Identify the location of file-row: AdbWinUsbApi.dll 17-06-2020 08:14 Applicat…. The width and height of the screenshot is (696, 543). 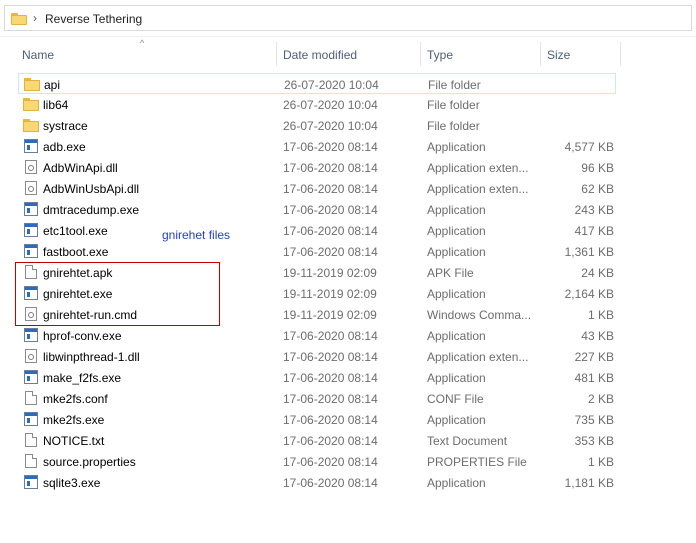
(317, 188).